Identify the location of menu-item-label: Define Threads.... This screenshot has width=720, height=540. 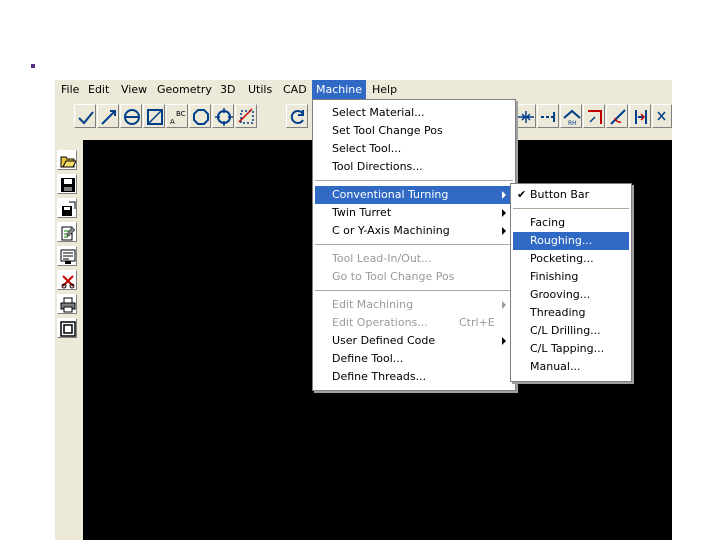
(379, 376).